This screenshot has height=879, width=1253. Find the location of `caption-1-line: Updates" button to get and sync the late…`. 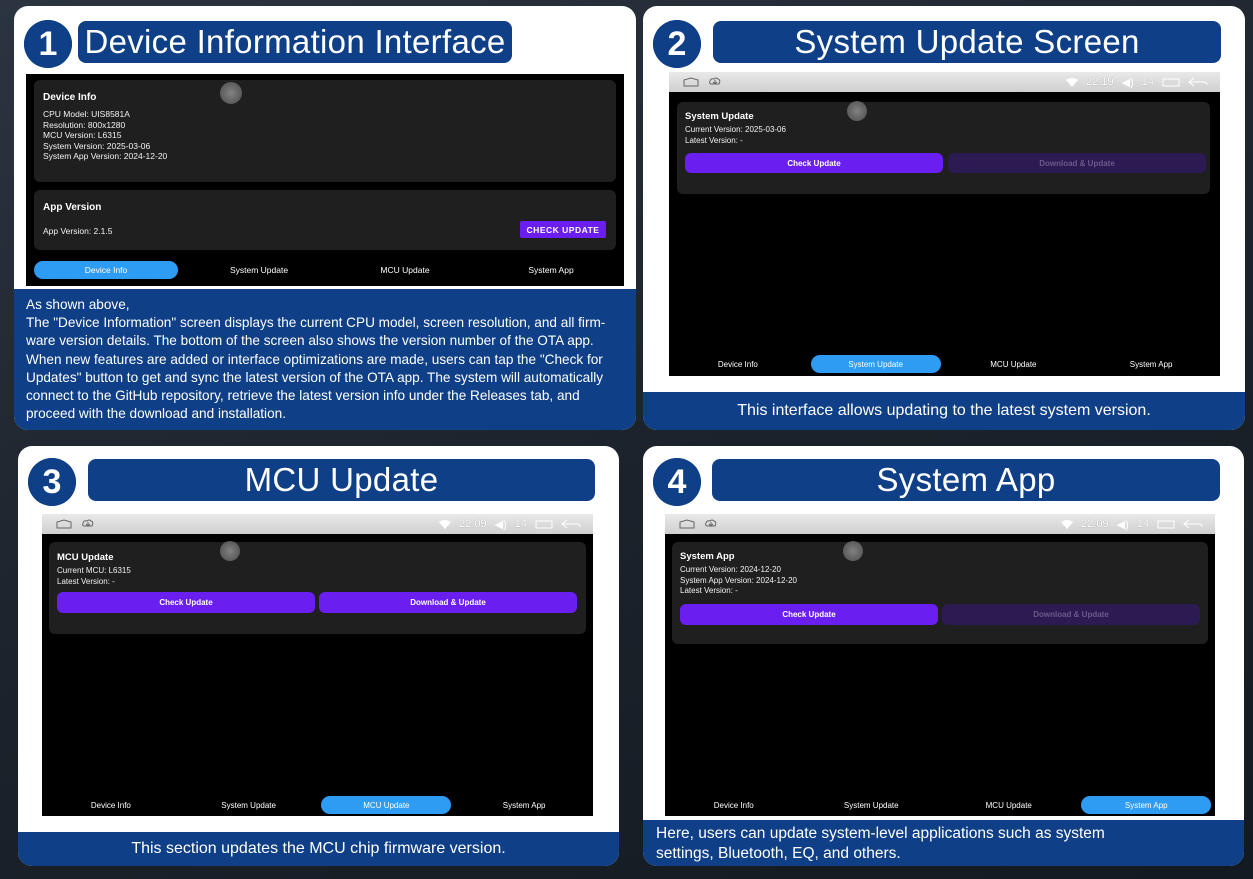

caption-1-line: Updates" button to get and sync the late… is located at coordinates (315, 377).